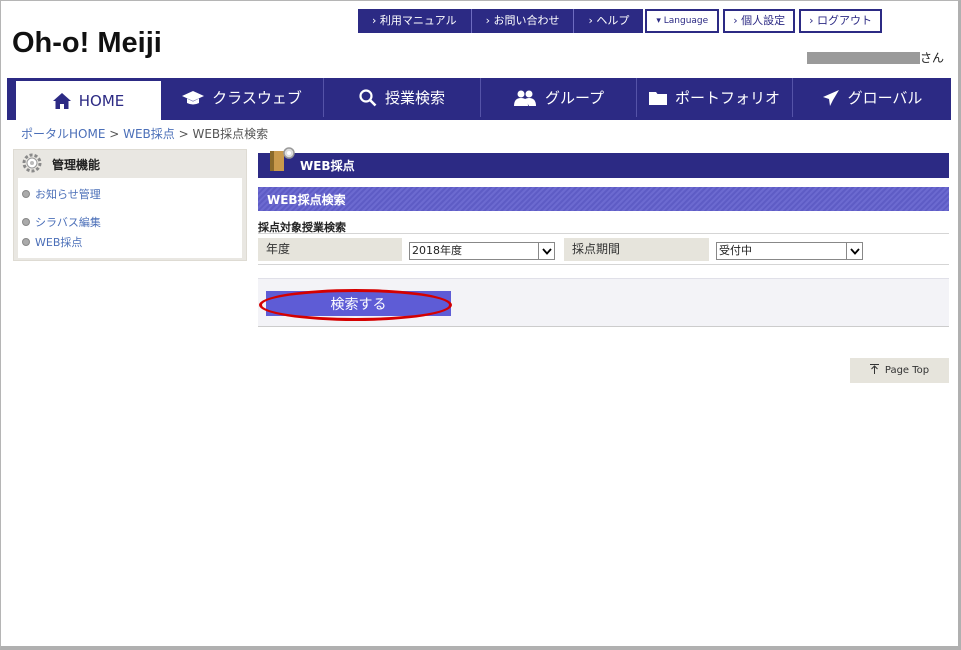  What do you see at coordinates (68, 222) in the screenshot?
I see `sidebar-item-label: シラバス編集` at bounding box center [68, 222].